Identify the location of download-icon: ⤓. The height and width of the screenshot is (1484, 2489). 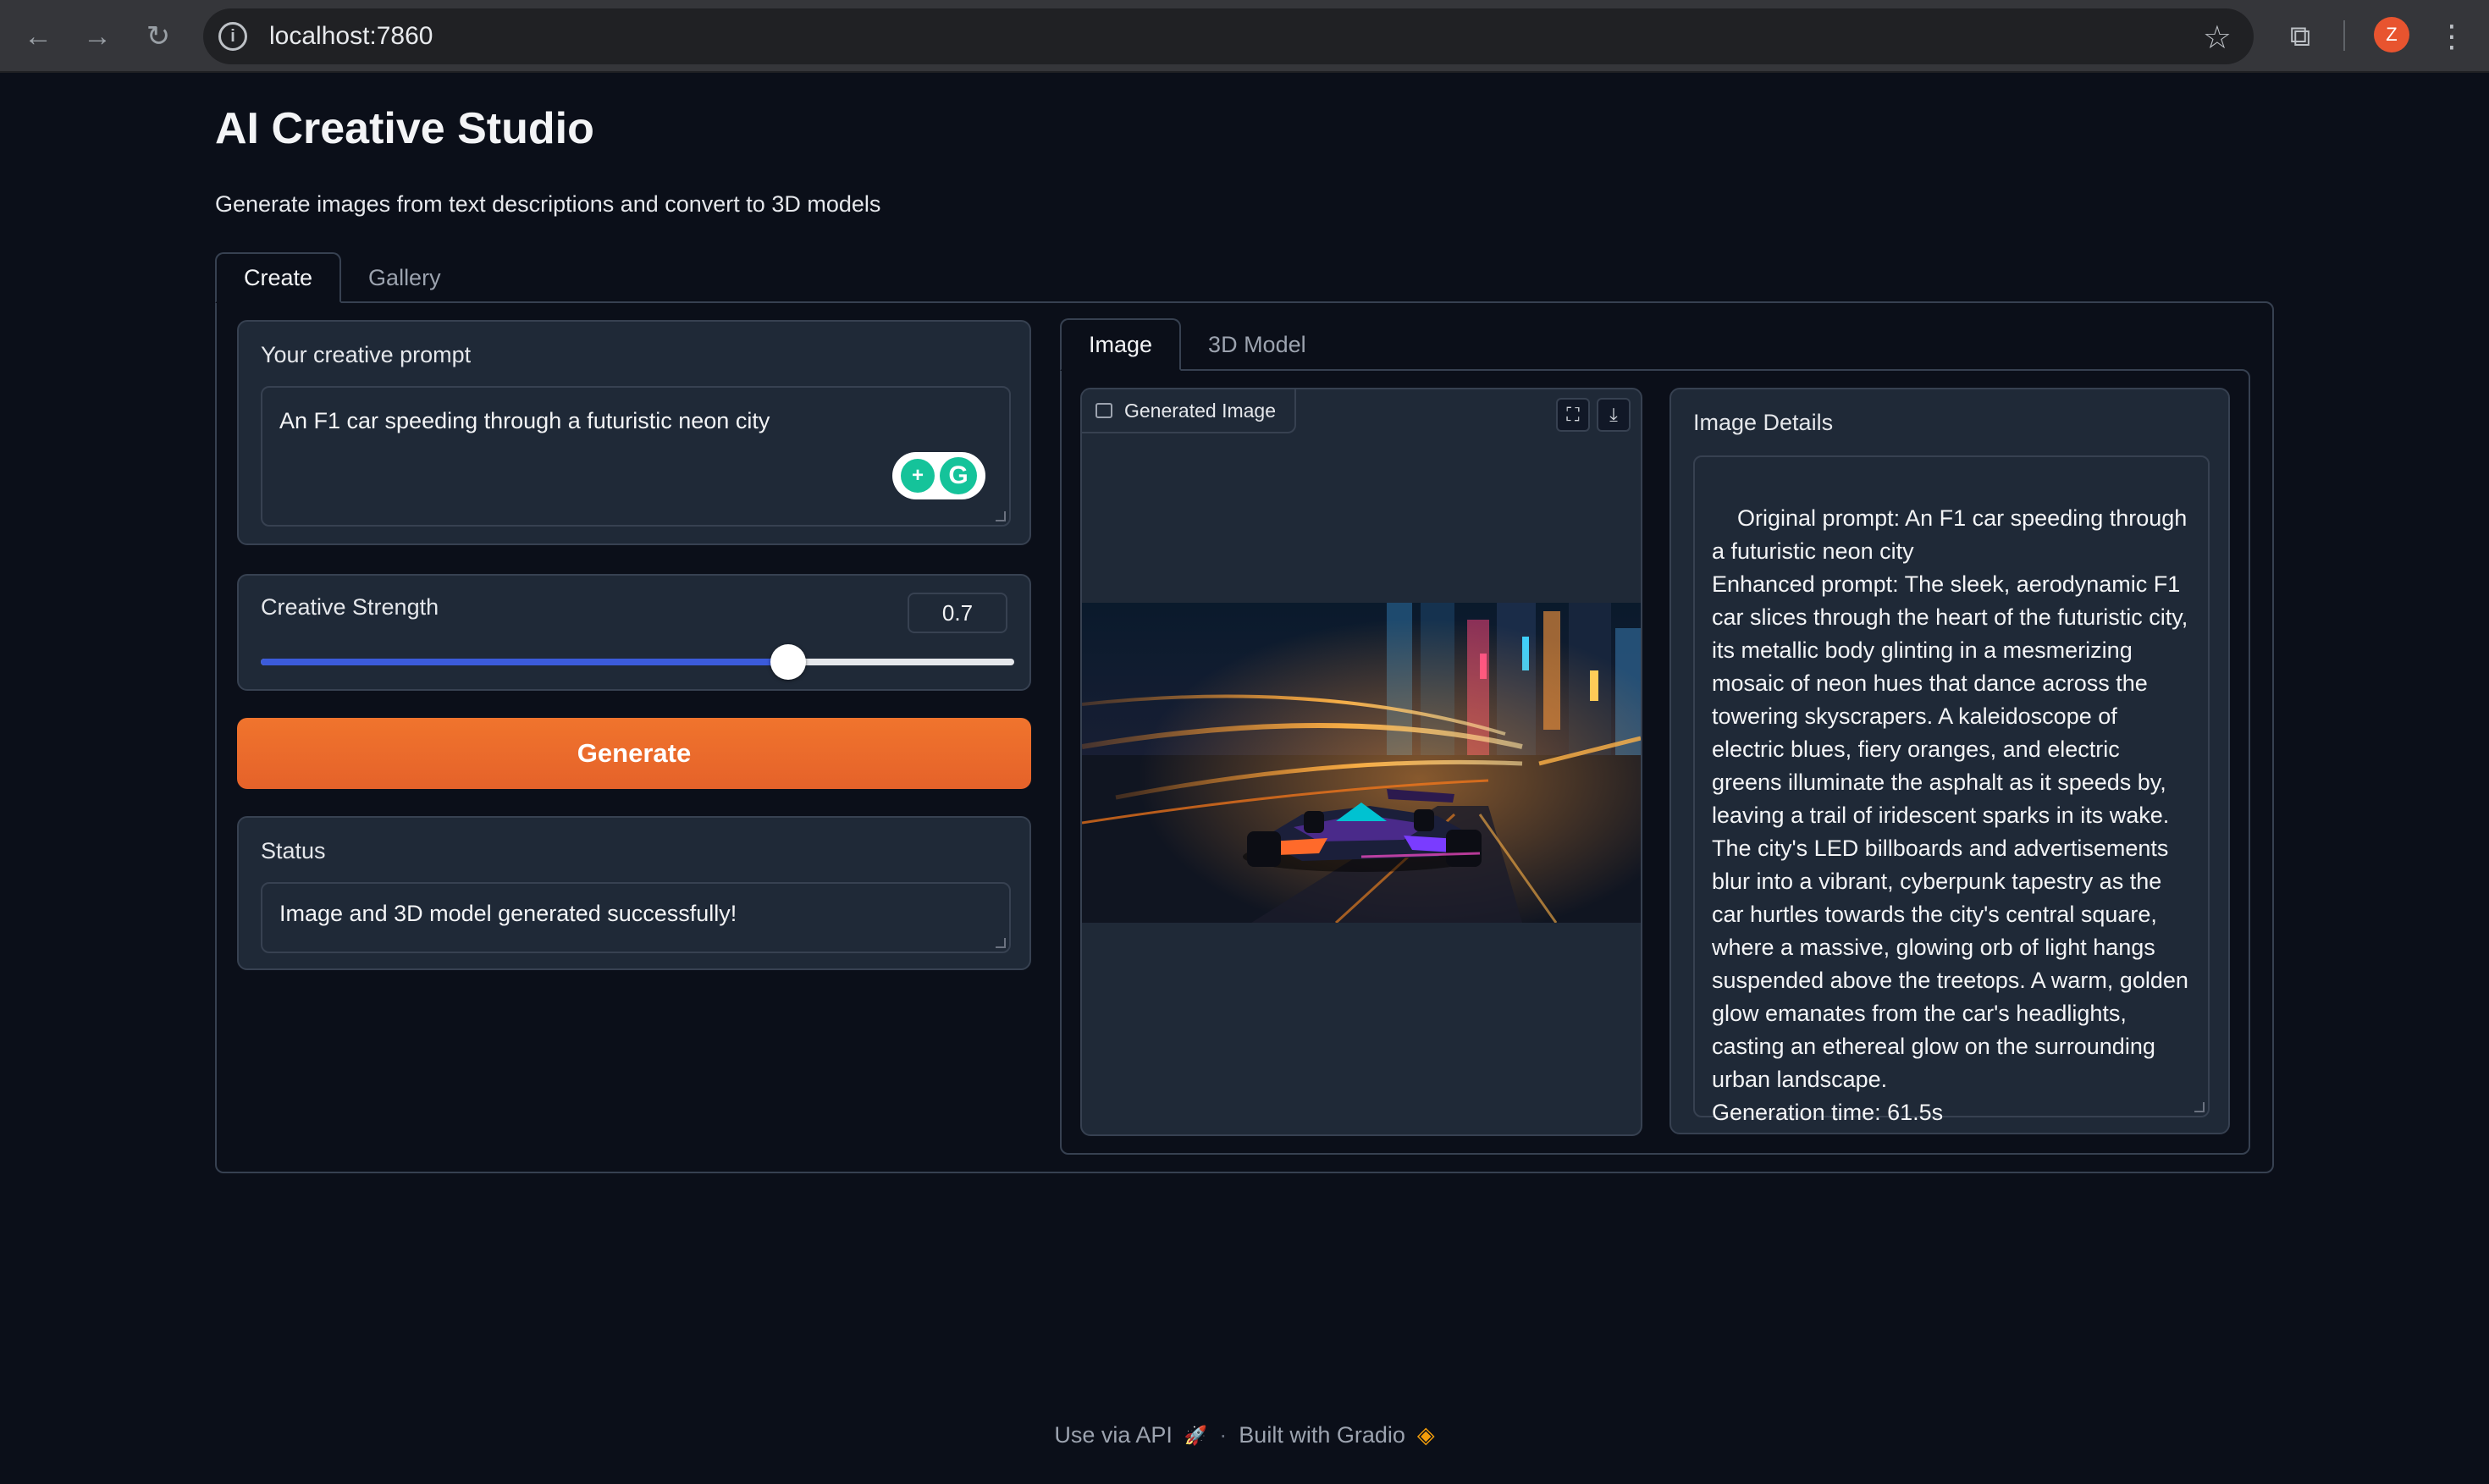
(1614, 415).